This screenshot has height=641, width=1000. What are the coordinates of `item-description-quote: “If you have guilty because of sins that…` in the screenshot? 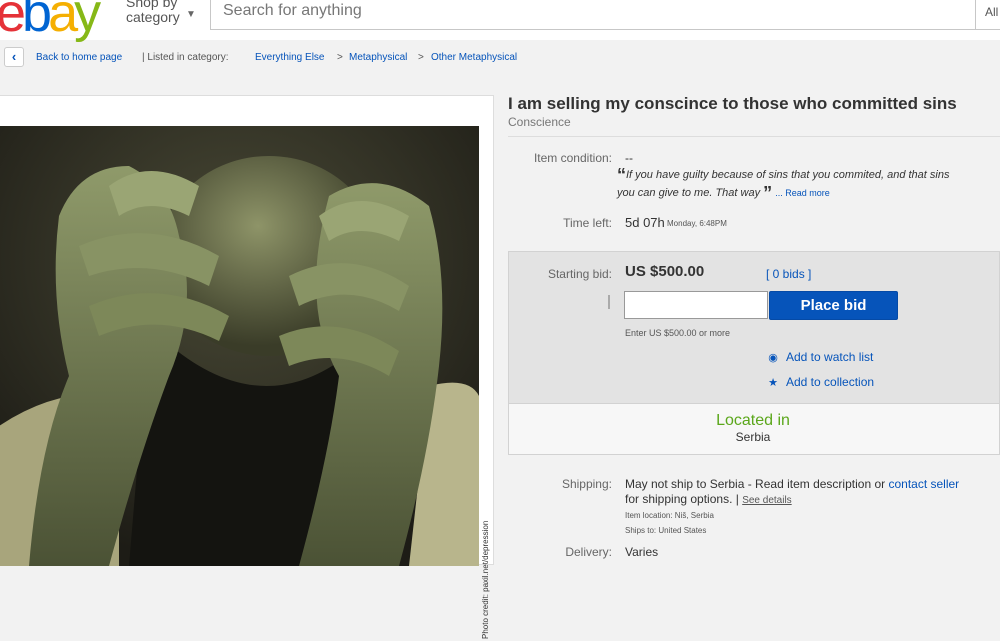 It's located at (808, 184).